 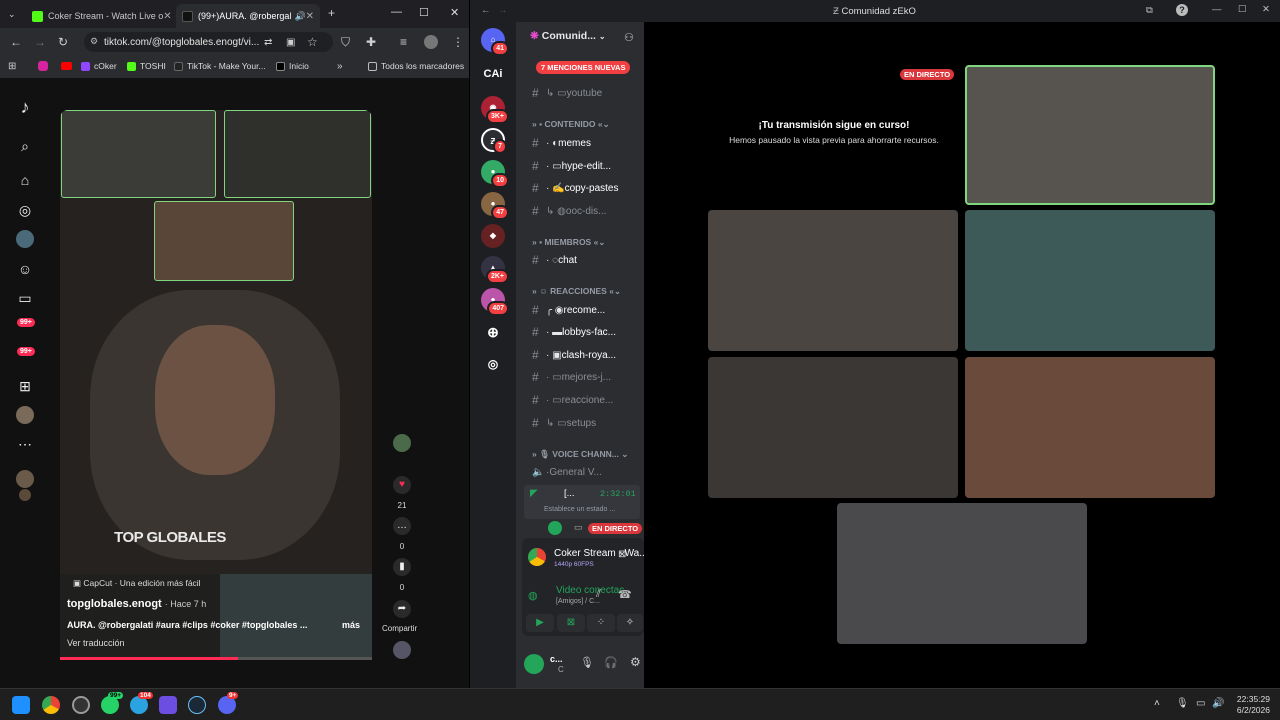 What do you see at coordinates (493, 74) in the screenshot?
I see `guild-cai: CAi` at bounding box center [493, 74].